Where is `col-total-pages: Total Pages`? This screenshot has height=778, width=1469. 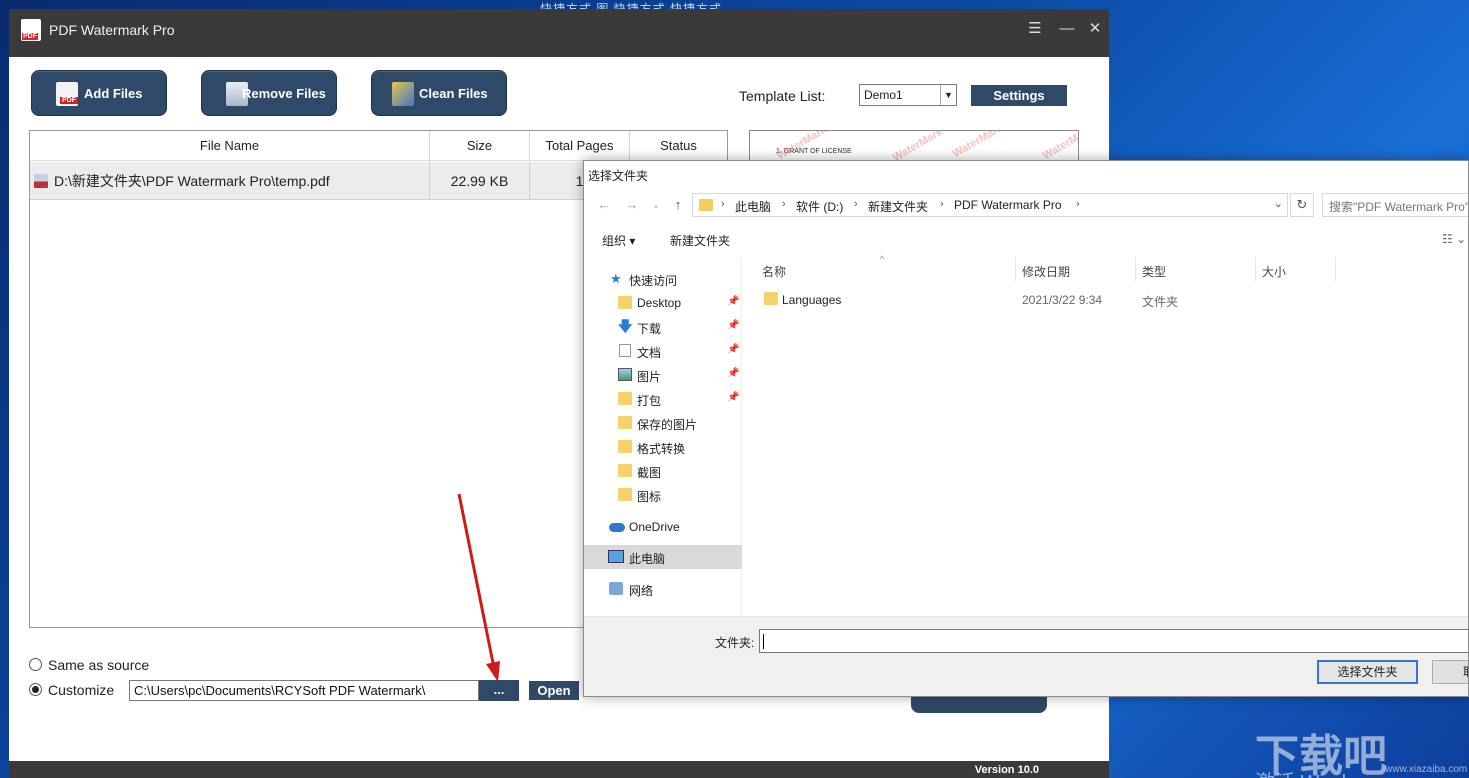
col-total-pages: Total Pages is located at coordinates (580, 146).